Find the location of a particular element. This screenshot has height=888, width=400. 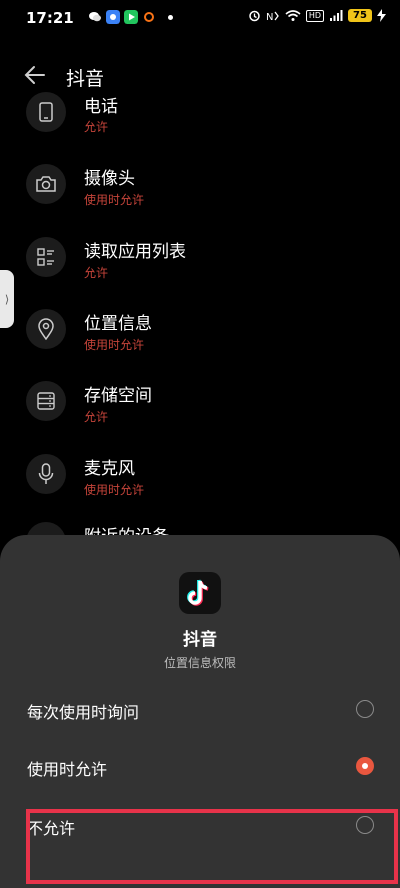

app-blue-icon is located at coordinates (113, 17).